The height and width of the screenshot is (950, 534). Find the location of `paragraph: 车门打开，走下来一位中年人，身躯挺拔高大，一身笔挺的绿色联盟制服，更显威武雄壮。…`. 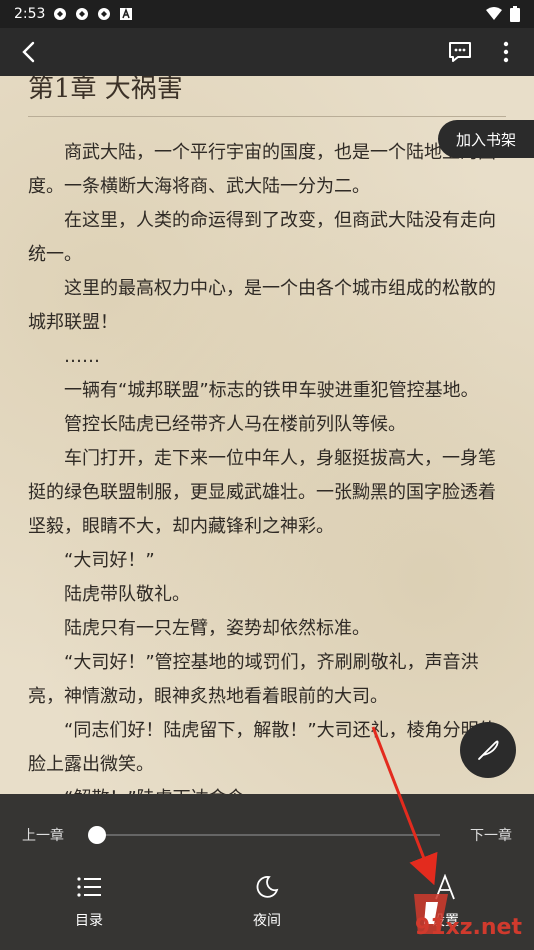

paragraph: 车门打开，走下来一位中年人，身躯挺拔高大，一身笔挺的绿色联盟制服，更显威武雄壮。… is located at coordinates (262, 492).